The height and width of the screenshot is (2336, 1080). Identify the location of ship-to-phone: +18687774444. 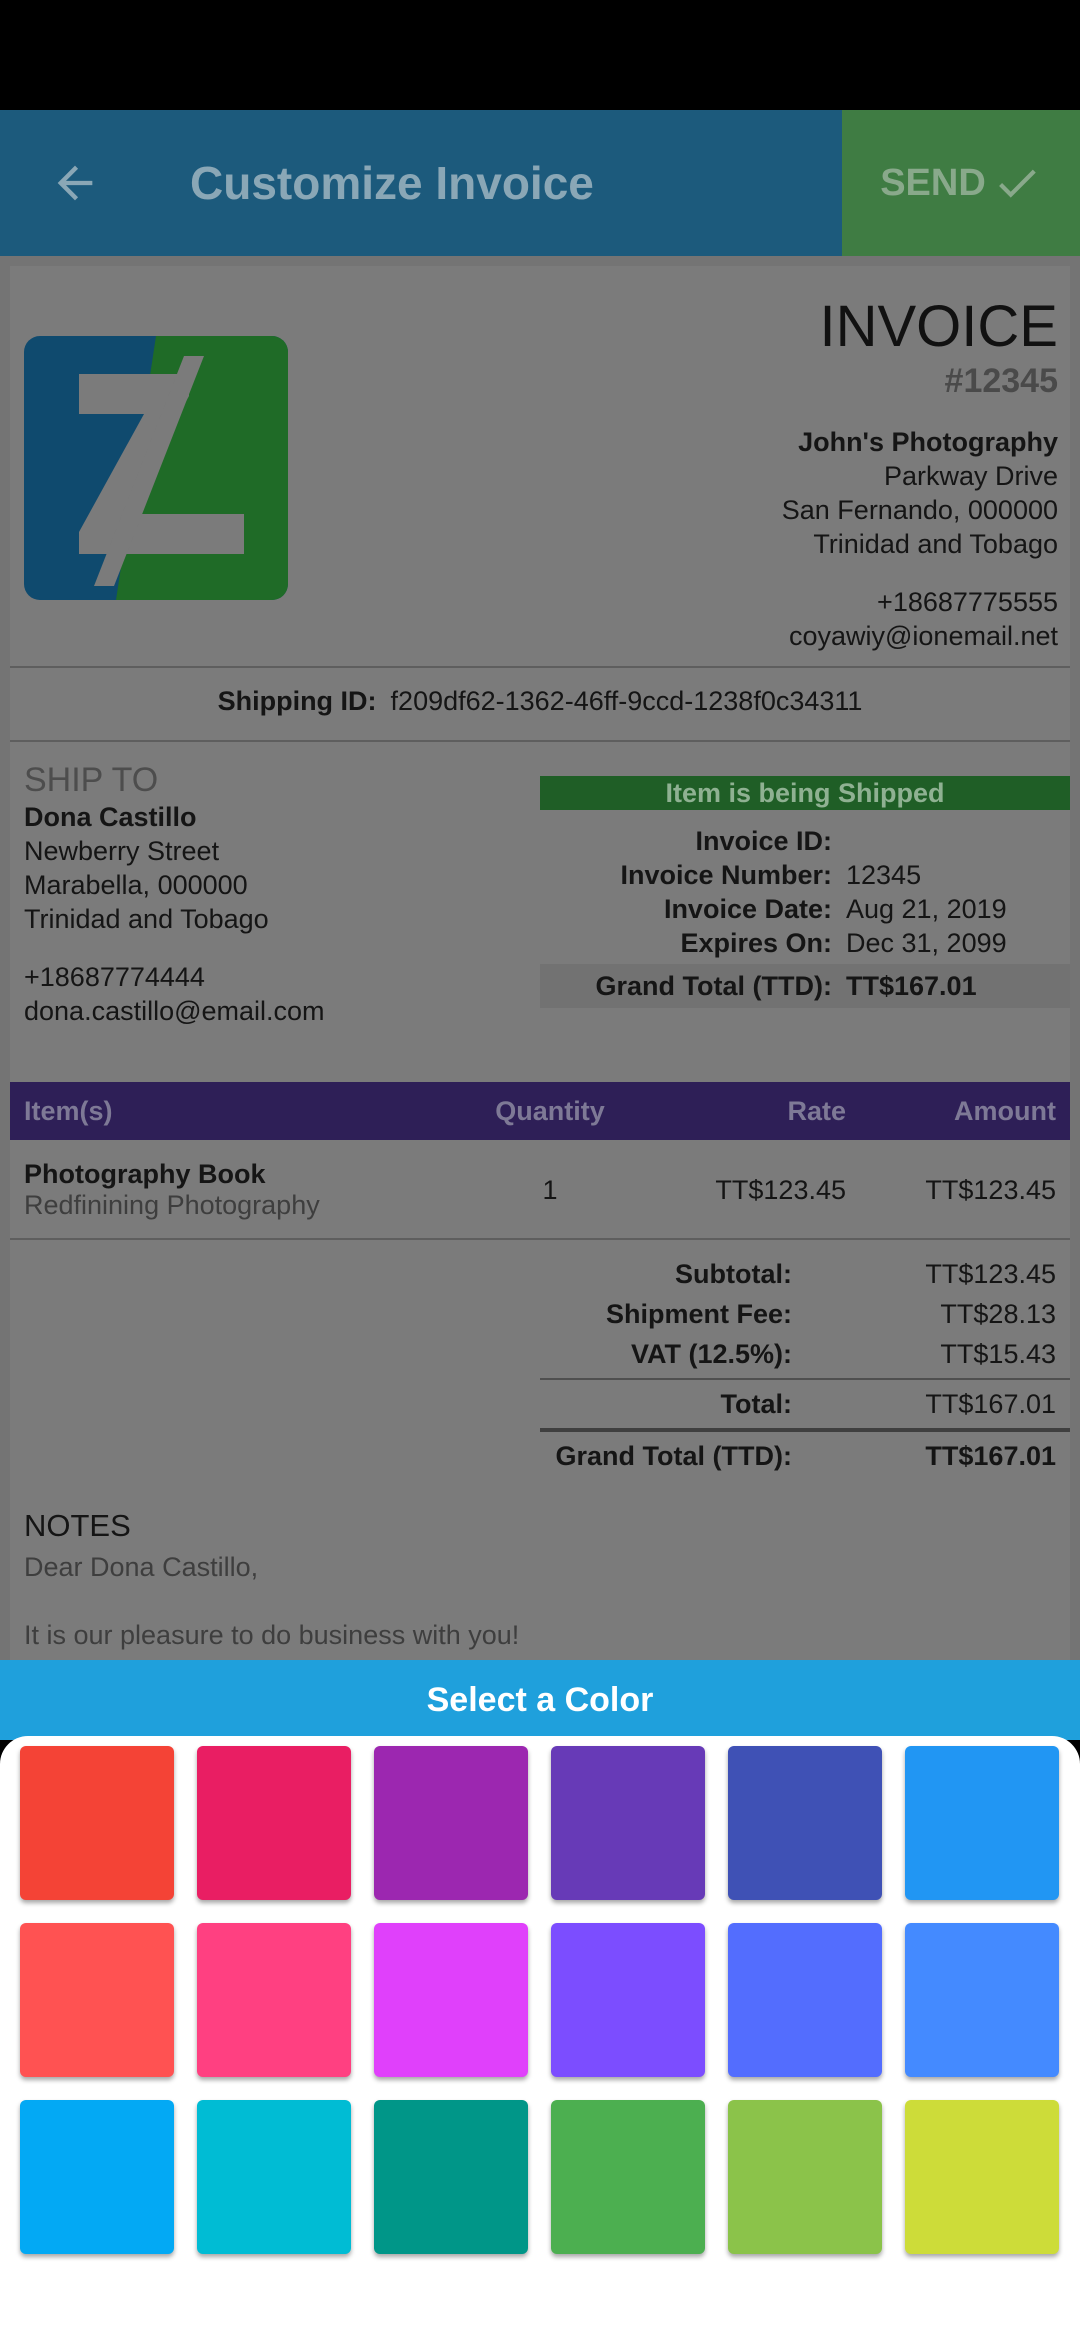
(114, 977).